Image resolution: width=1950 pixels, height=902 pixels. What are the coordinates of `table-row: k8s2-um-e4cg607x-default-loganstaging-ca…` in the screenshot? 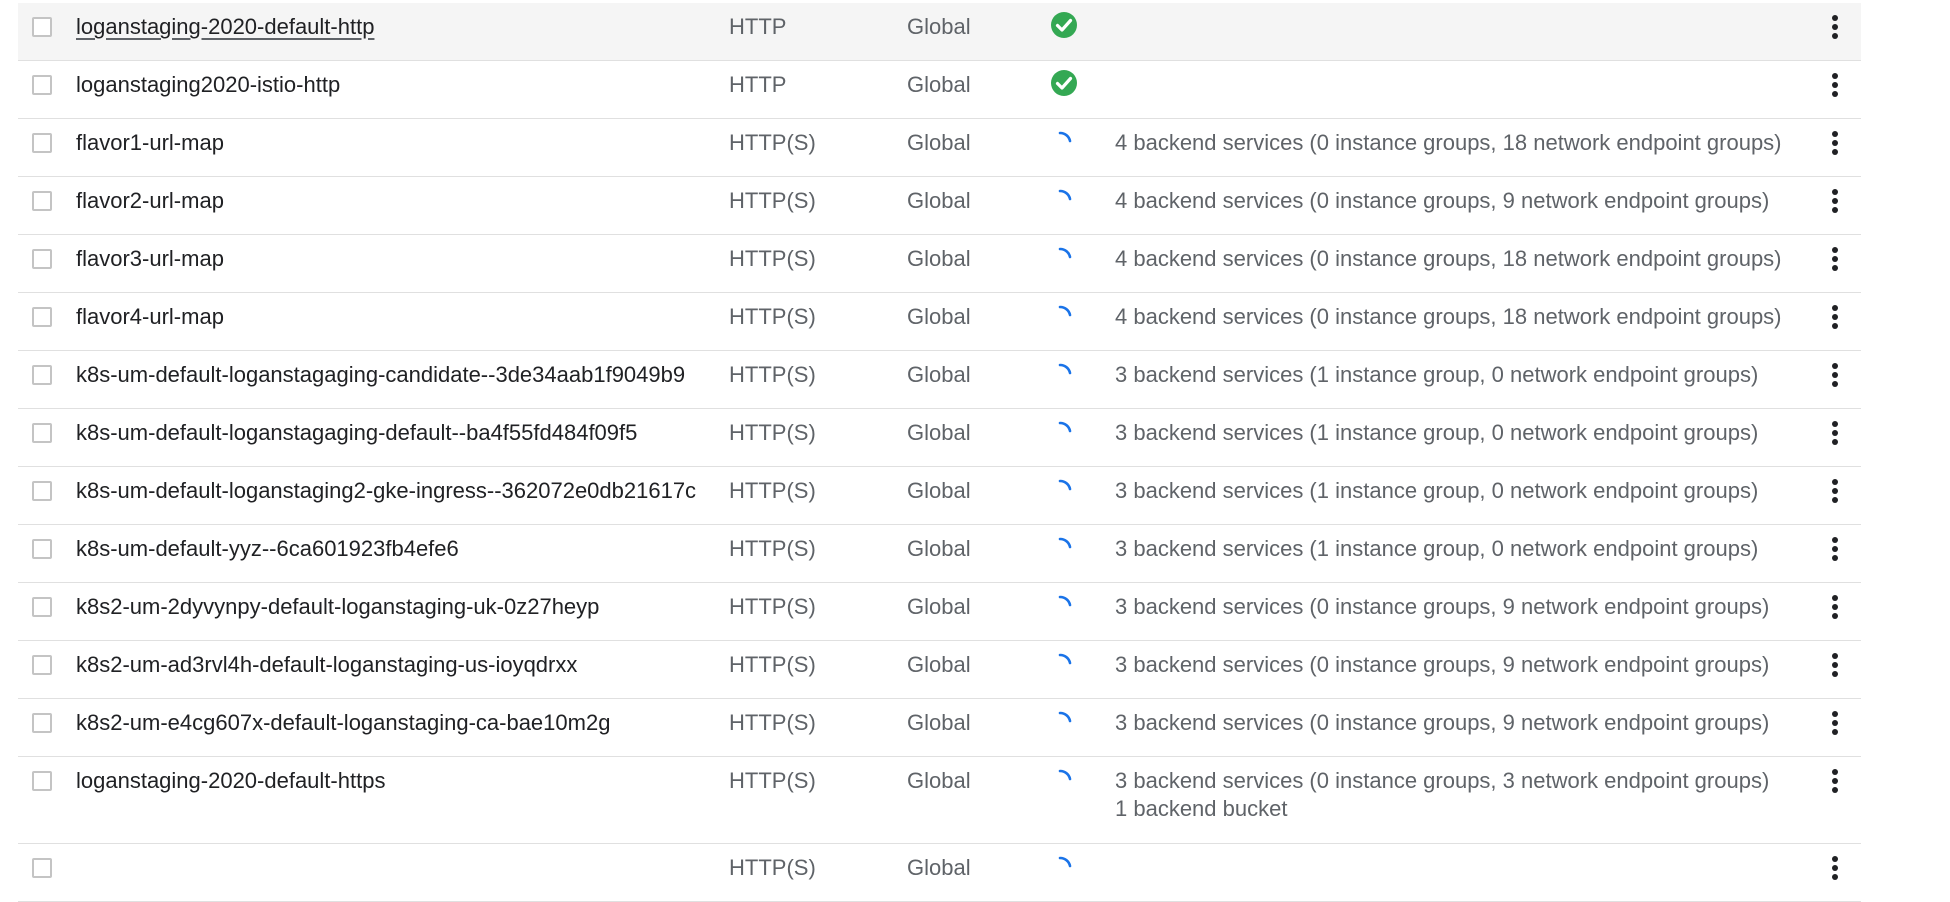 It's located at (939, 728).